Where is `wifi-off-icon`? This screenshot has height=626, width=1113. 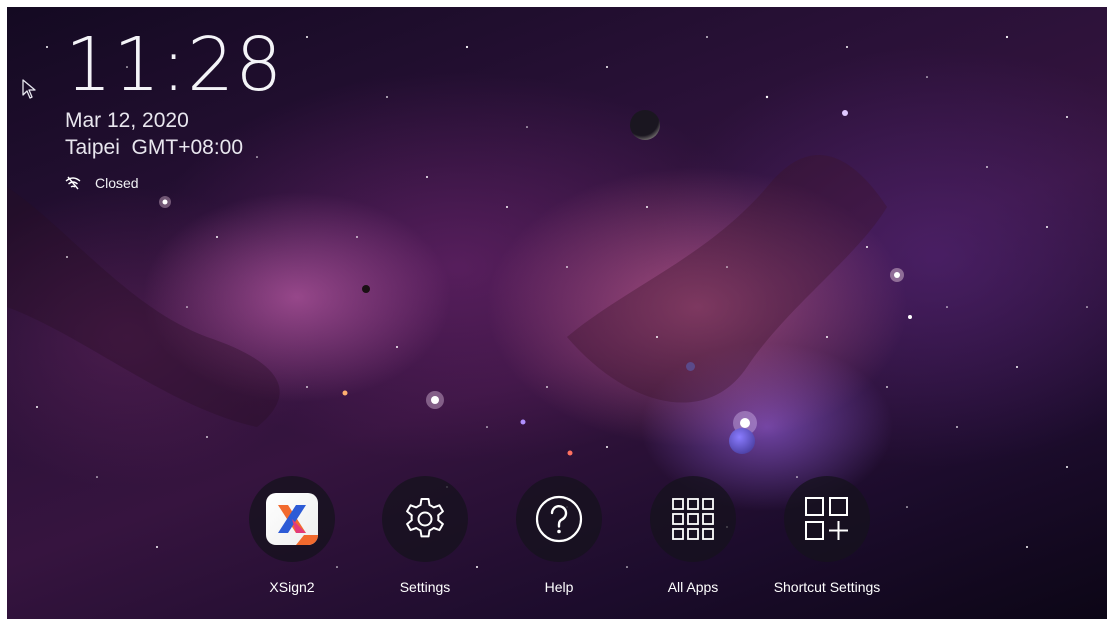 wifi-off-icon is located at coordinates (73, 183).